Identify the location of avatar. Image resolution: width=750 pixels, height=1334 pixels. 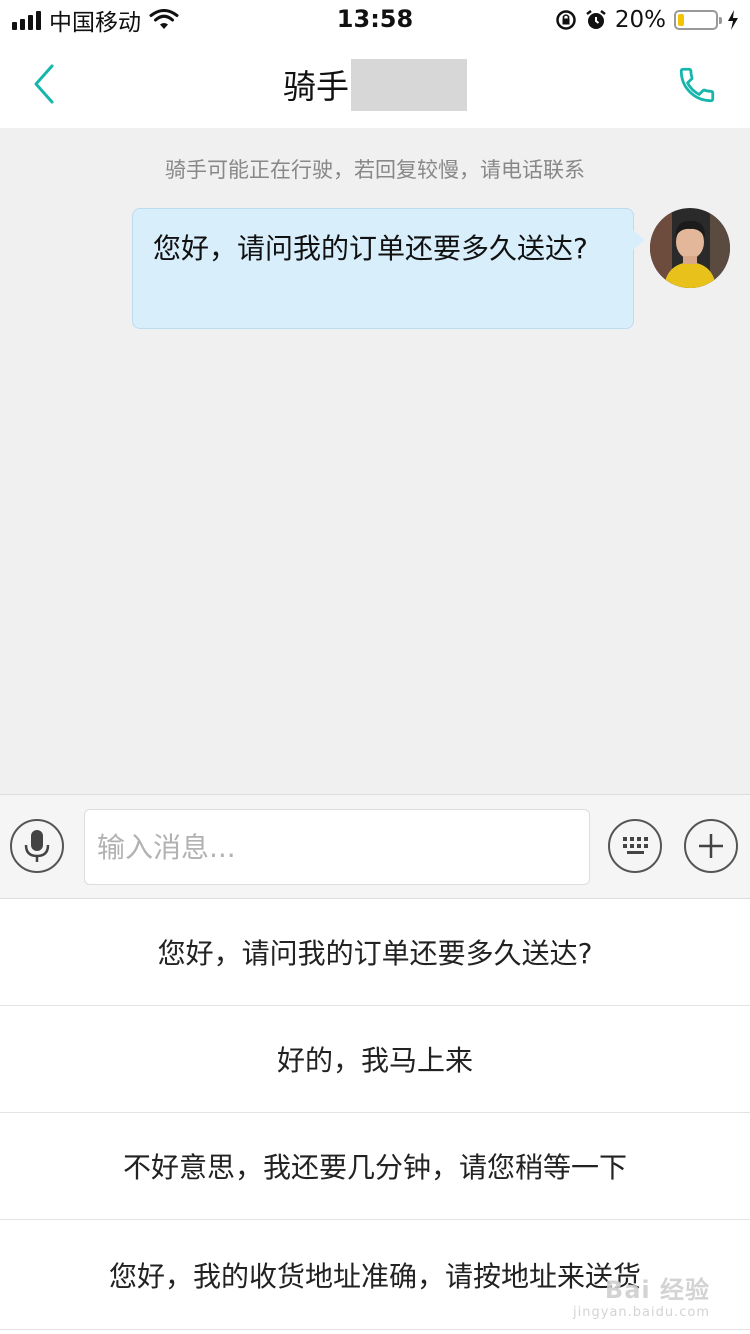
(690, 248).